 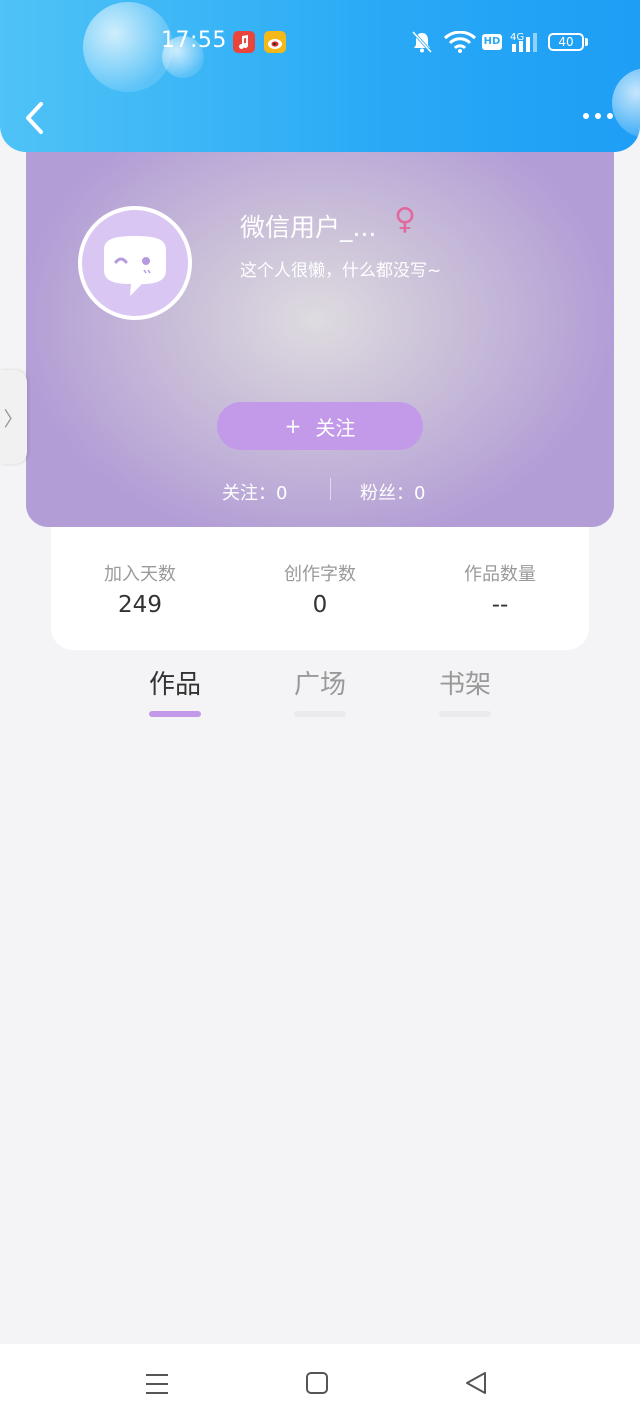 I want to click on profile-bio: 这个人很懒，什么都没写~, so click(x=341, y=271).